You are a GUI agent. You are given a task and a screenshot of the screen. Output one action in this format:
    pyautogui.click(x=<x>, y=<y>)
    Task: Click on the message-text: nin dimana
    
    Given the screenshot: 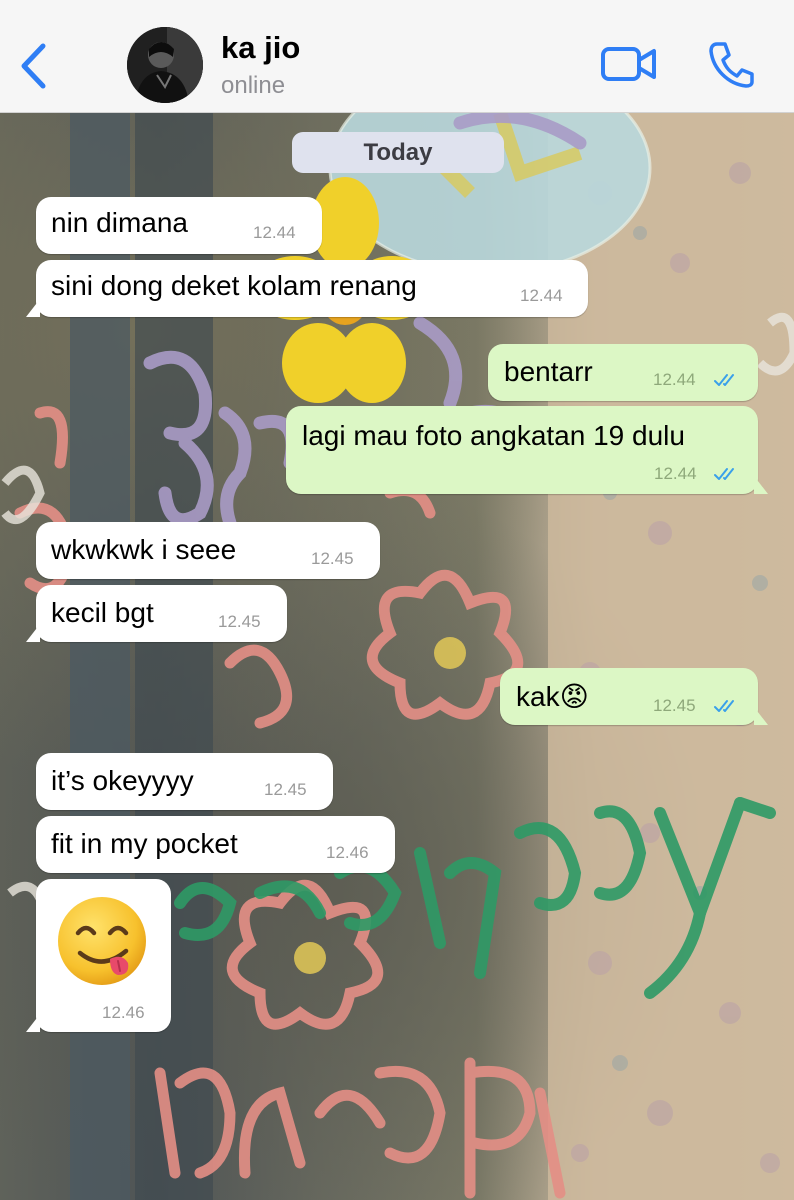 What is the action you would take?
    pyautogui.click(x=119, y=222)
    